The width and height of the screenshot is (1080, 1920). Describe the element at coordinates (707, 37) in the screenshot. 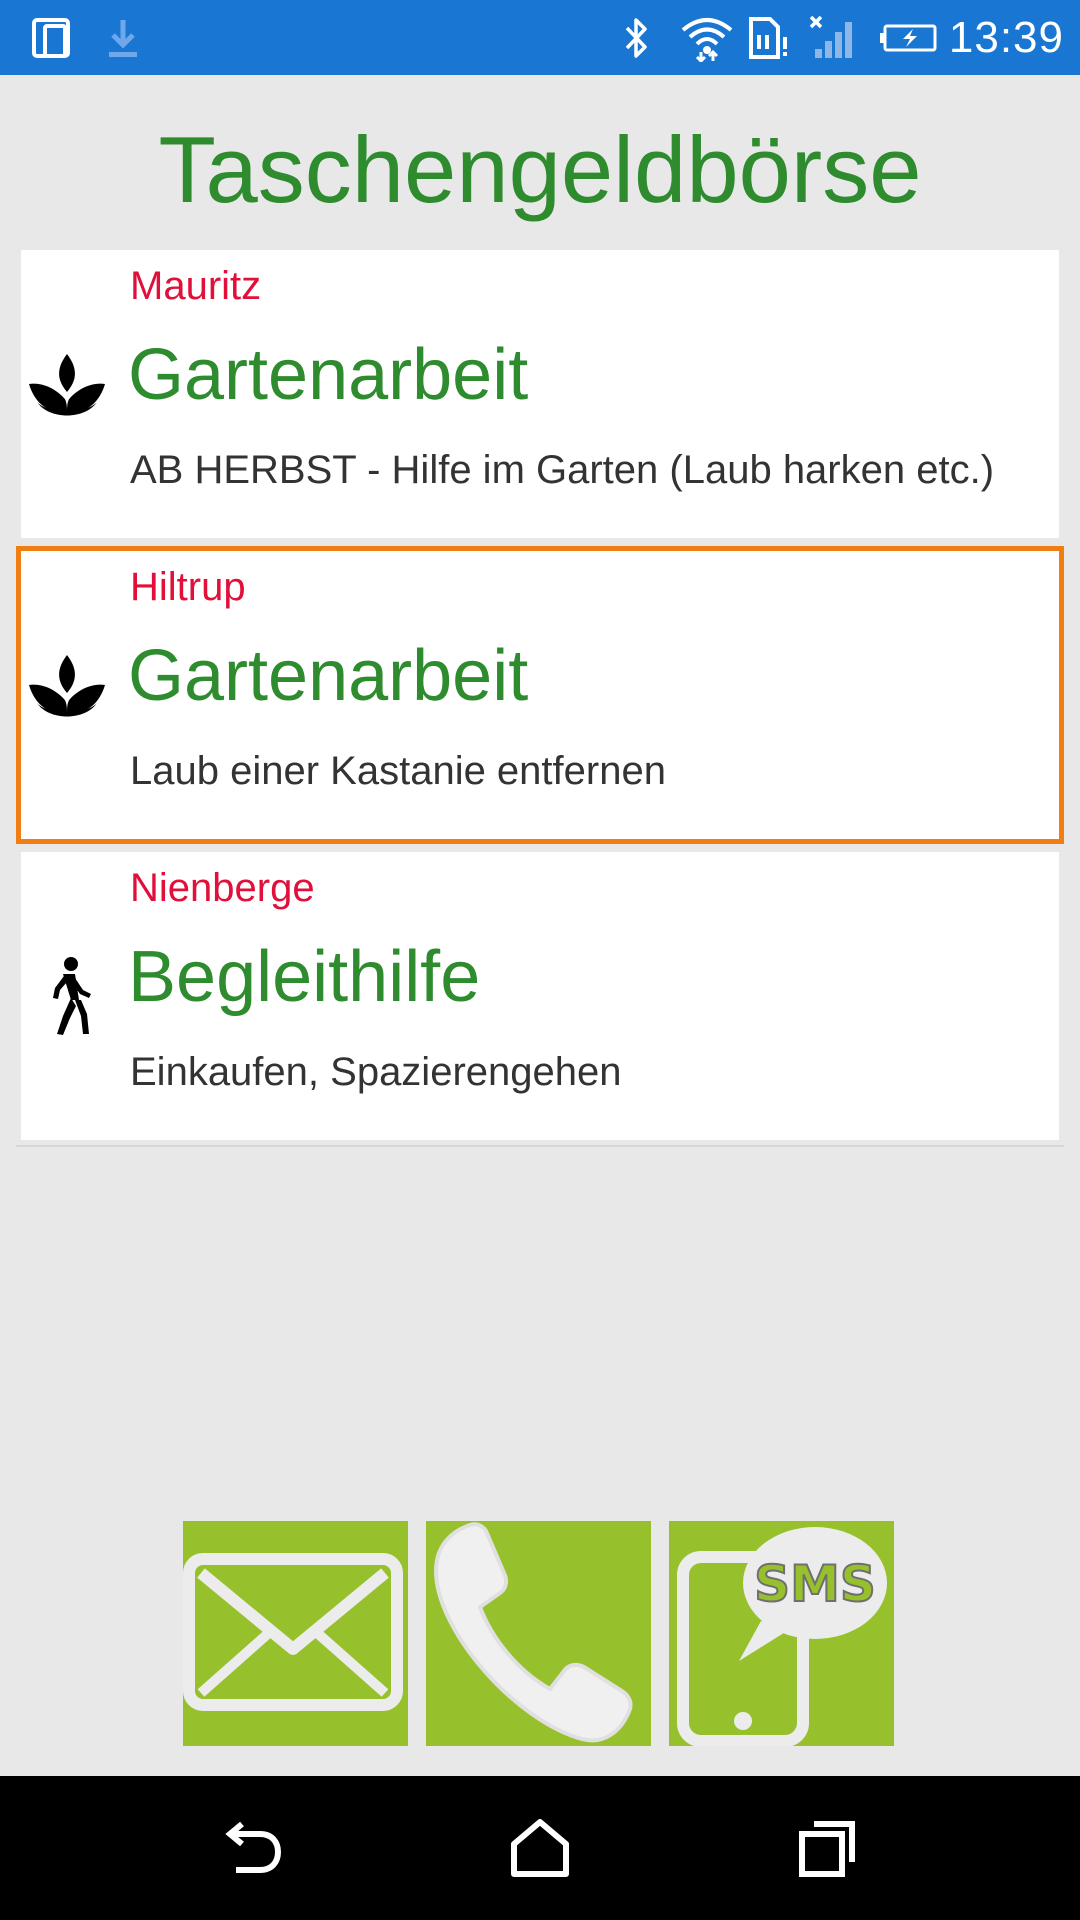

I see `wifi-icon` at that location.